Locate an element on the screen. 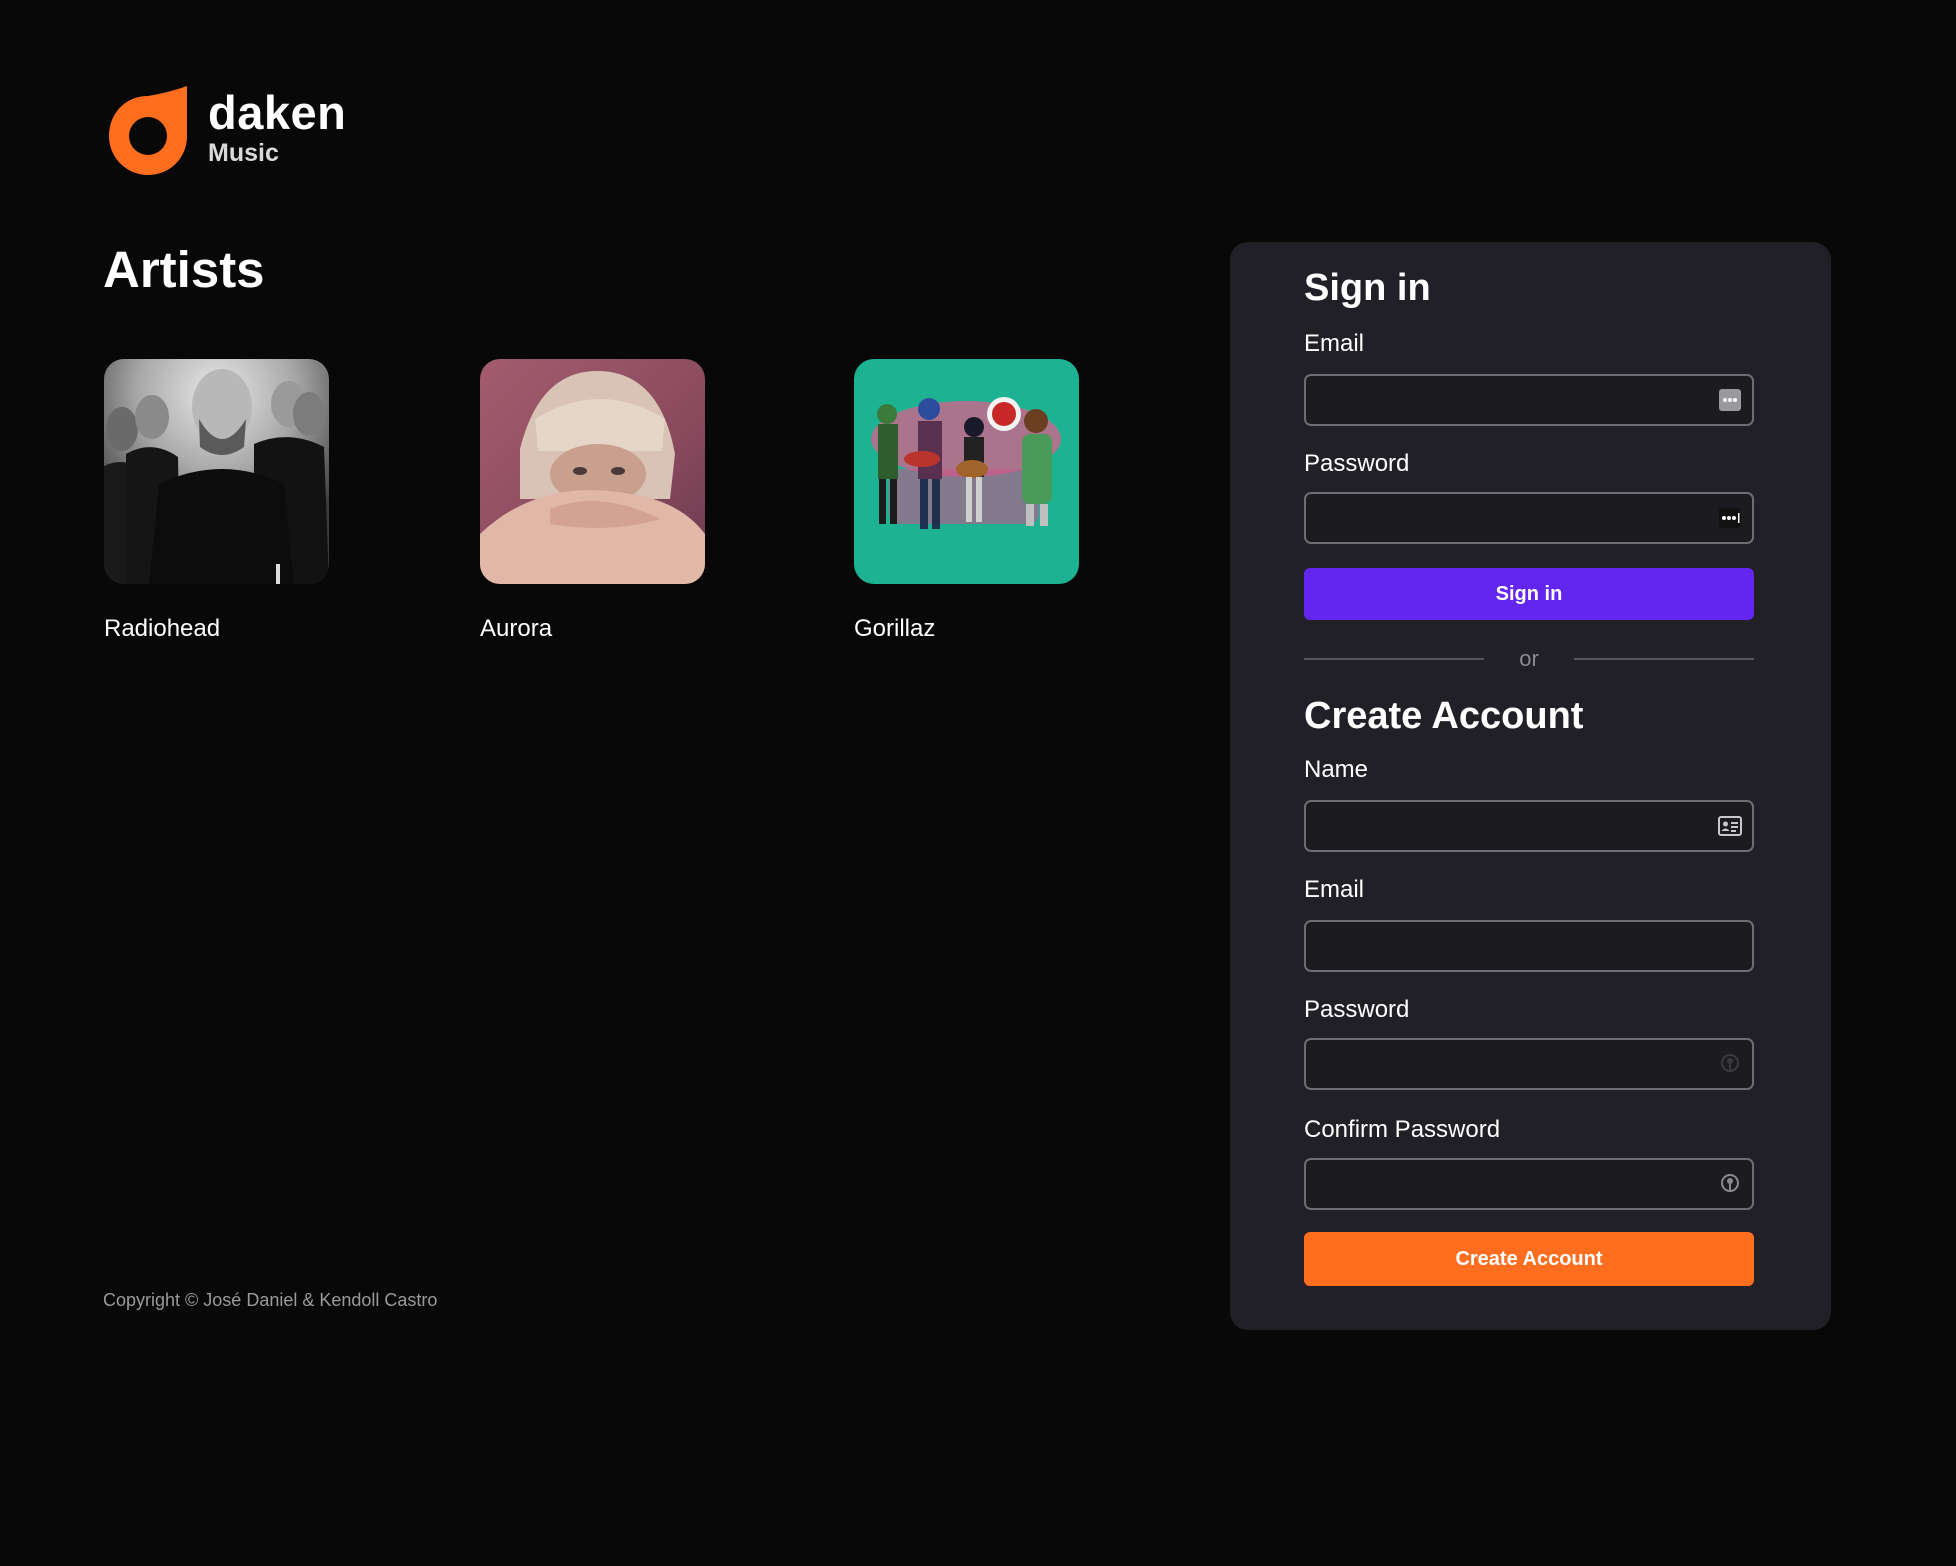 This screenshot has width=1956, height=1566. signin-password-field is located at coordinates (1529, 518).